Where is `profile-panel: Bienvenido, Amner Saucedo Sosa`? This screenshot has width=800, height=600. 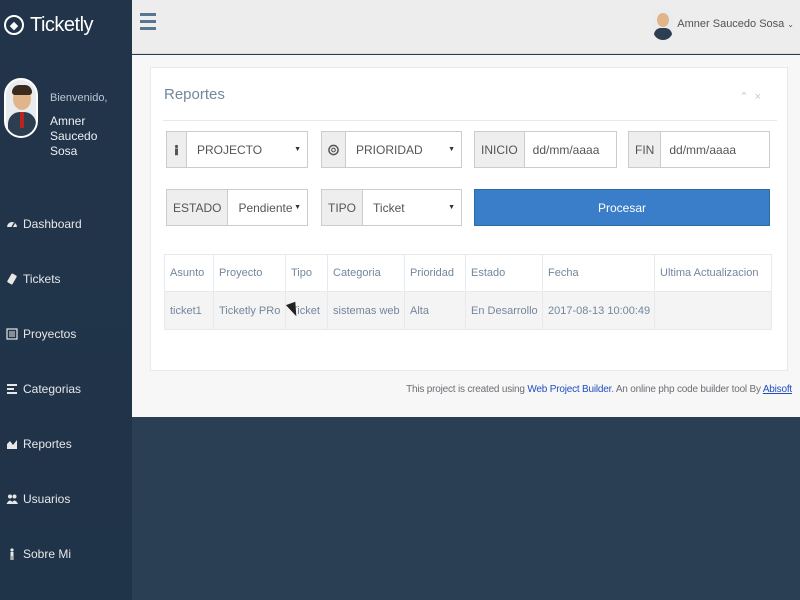 profile-panel: Bienvenido, Amner Saucedo Sosa is located at coordinates (66, 118).